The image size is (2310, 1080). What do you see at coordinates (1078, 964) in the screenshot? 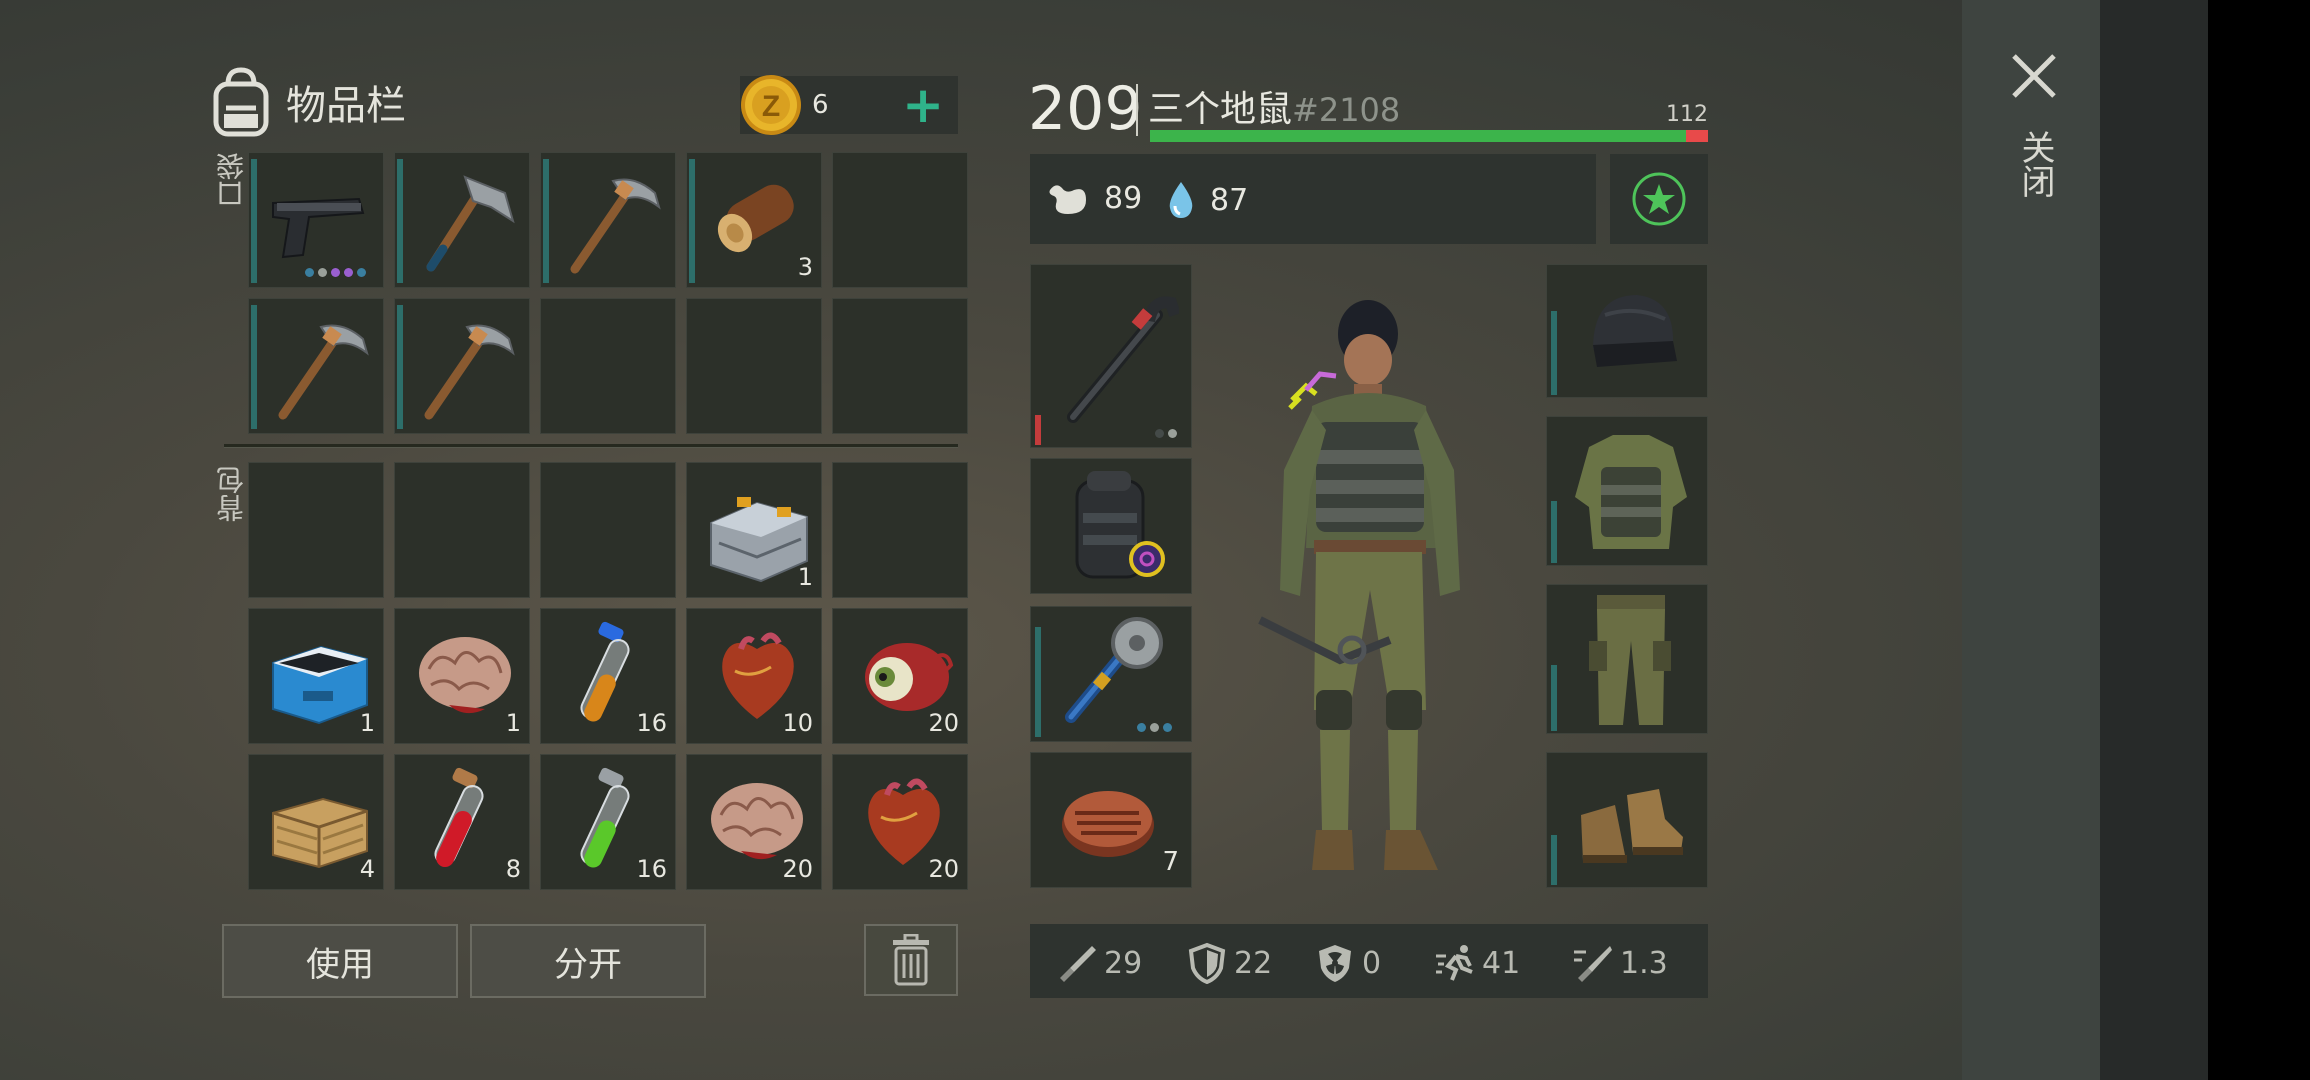
I see `knife-icon` at bounding box center [1078, 964].